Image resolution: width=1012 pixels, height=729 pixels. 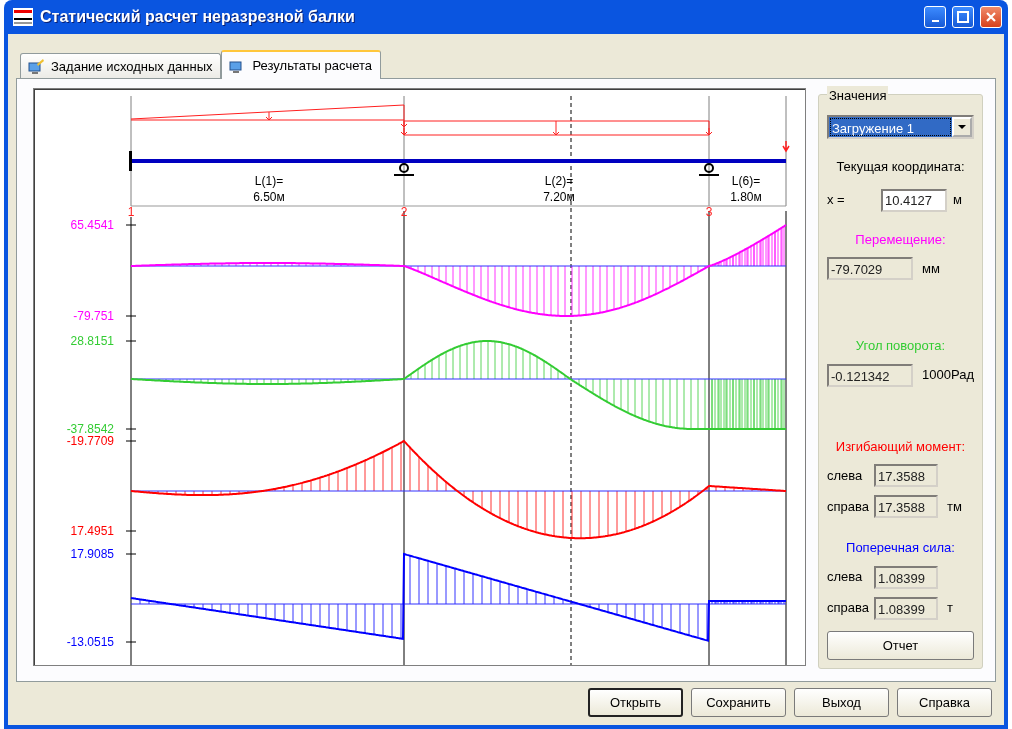 I want to click on min-value-label: -13.0515, so click(x=90, y=642).